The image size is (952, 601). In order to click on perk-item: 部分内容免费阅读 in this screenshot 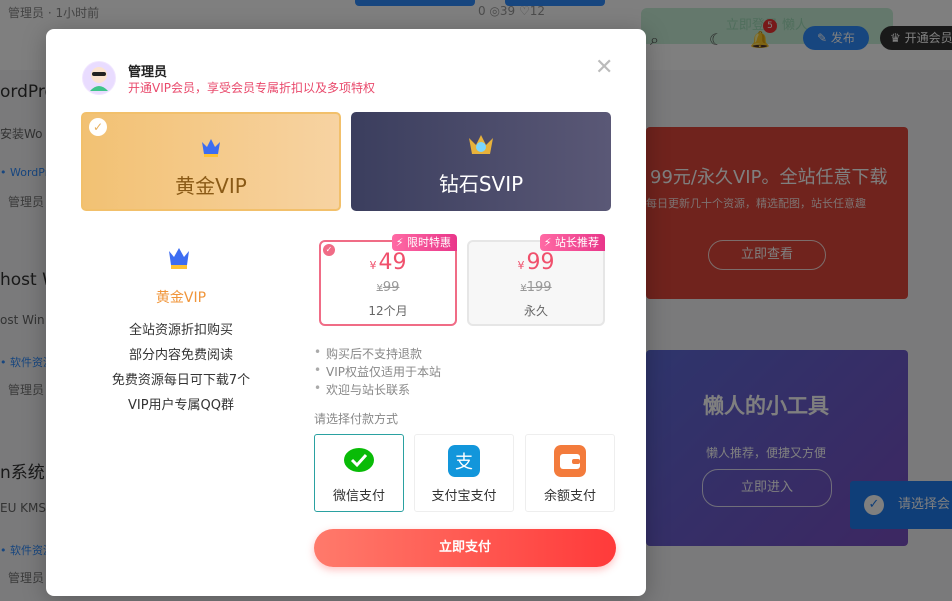, I will do `click(180, 355)`.